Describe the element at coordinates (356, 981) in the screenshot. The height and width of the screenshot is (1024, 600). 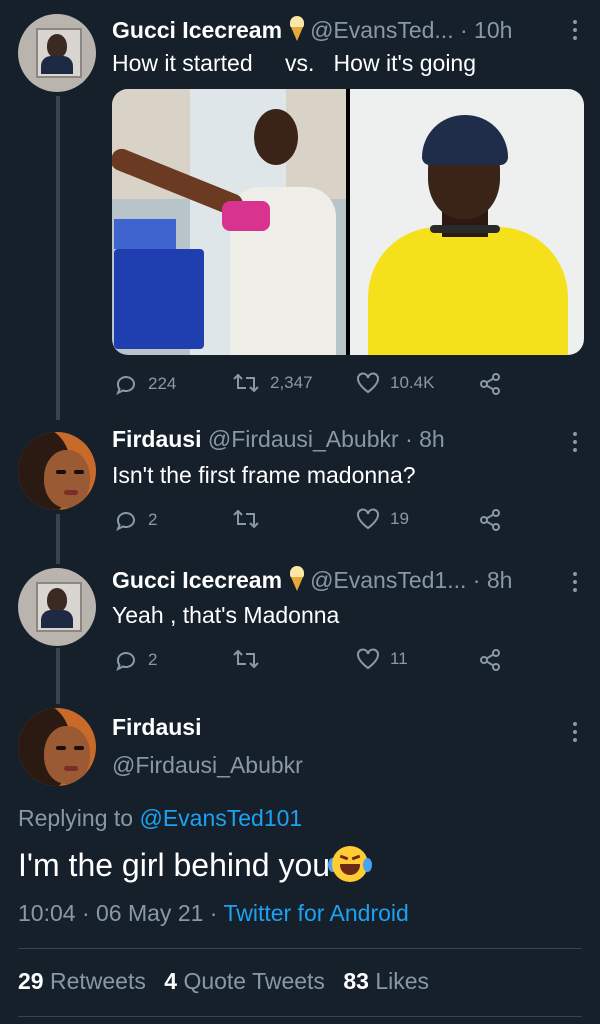
I see `likes-count: 83` at that location.